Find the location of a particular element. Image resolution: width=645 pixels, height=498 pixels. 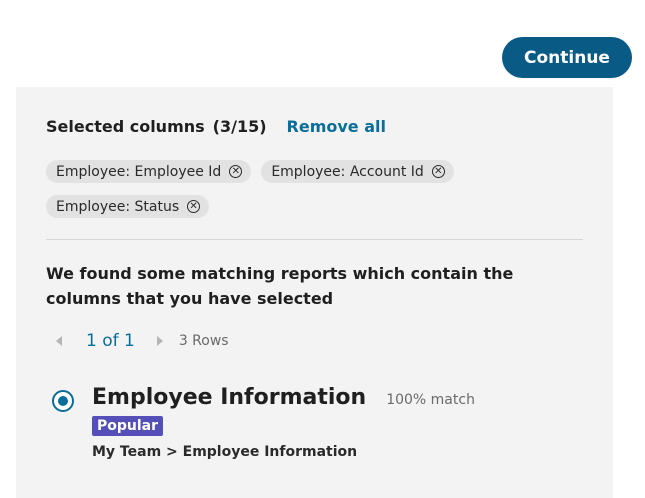

divider is located at coordinates (314, 239).